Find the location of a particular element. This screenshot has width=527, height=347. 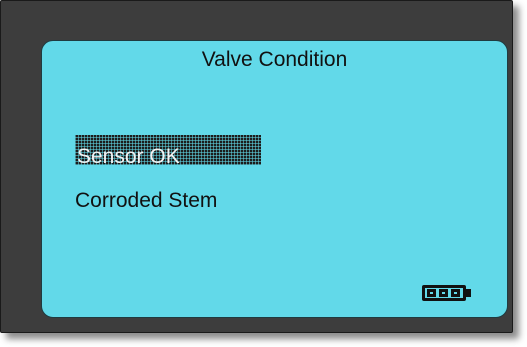

menu-item-sensor-ok: Sensor OK is located at coordinates (168, 151).